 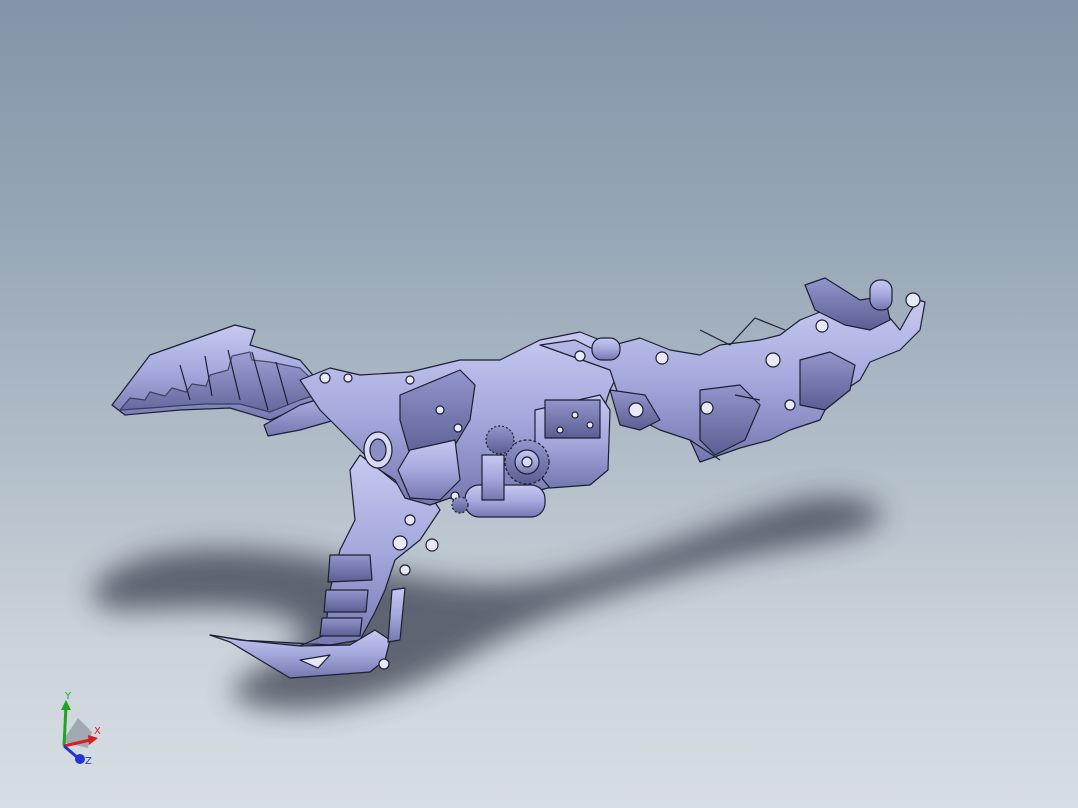 I want to click on triad-z-ball, so click(x=80, y=759).